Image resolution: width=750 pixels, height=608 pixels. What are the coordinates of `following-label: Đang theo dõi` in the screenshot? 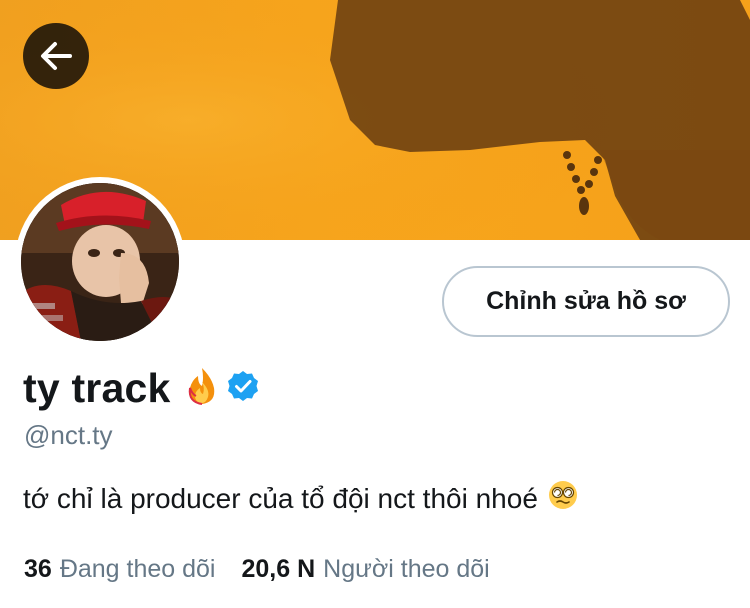 It's located at (137, 569).